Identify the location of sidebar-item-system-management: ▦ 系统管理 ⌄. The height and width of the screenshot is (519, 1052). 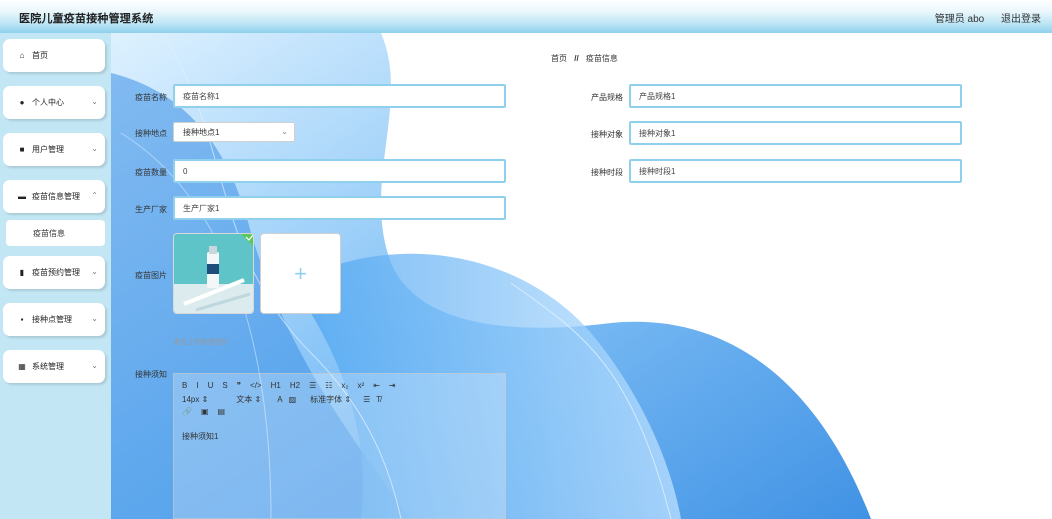
(54, 366).